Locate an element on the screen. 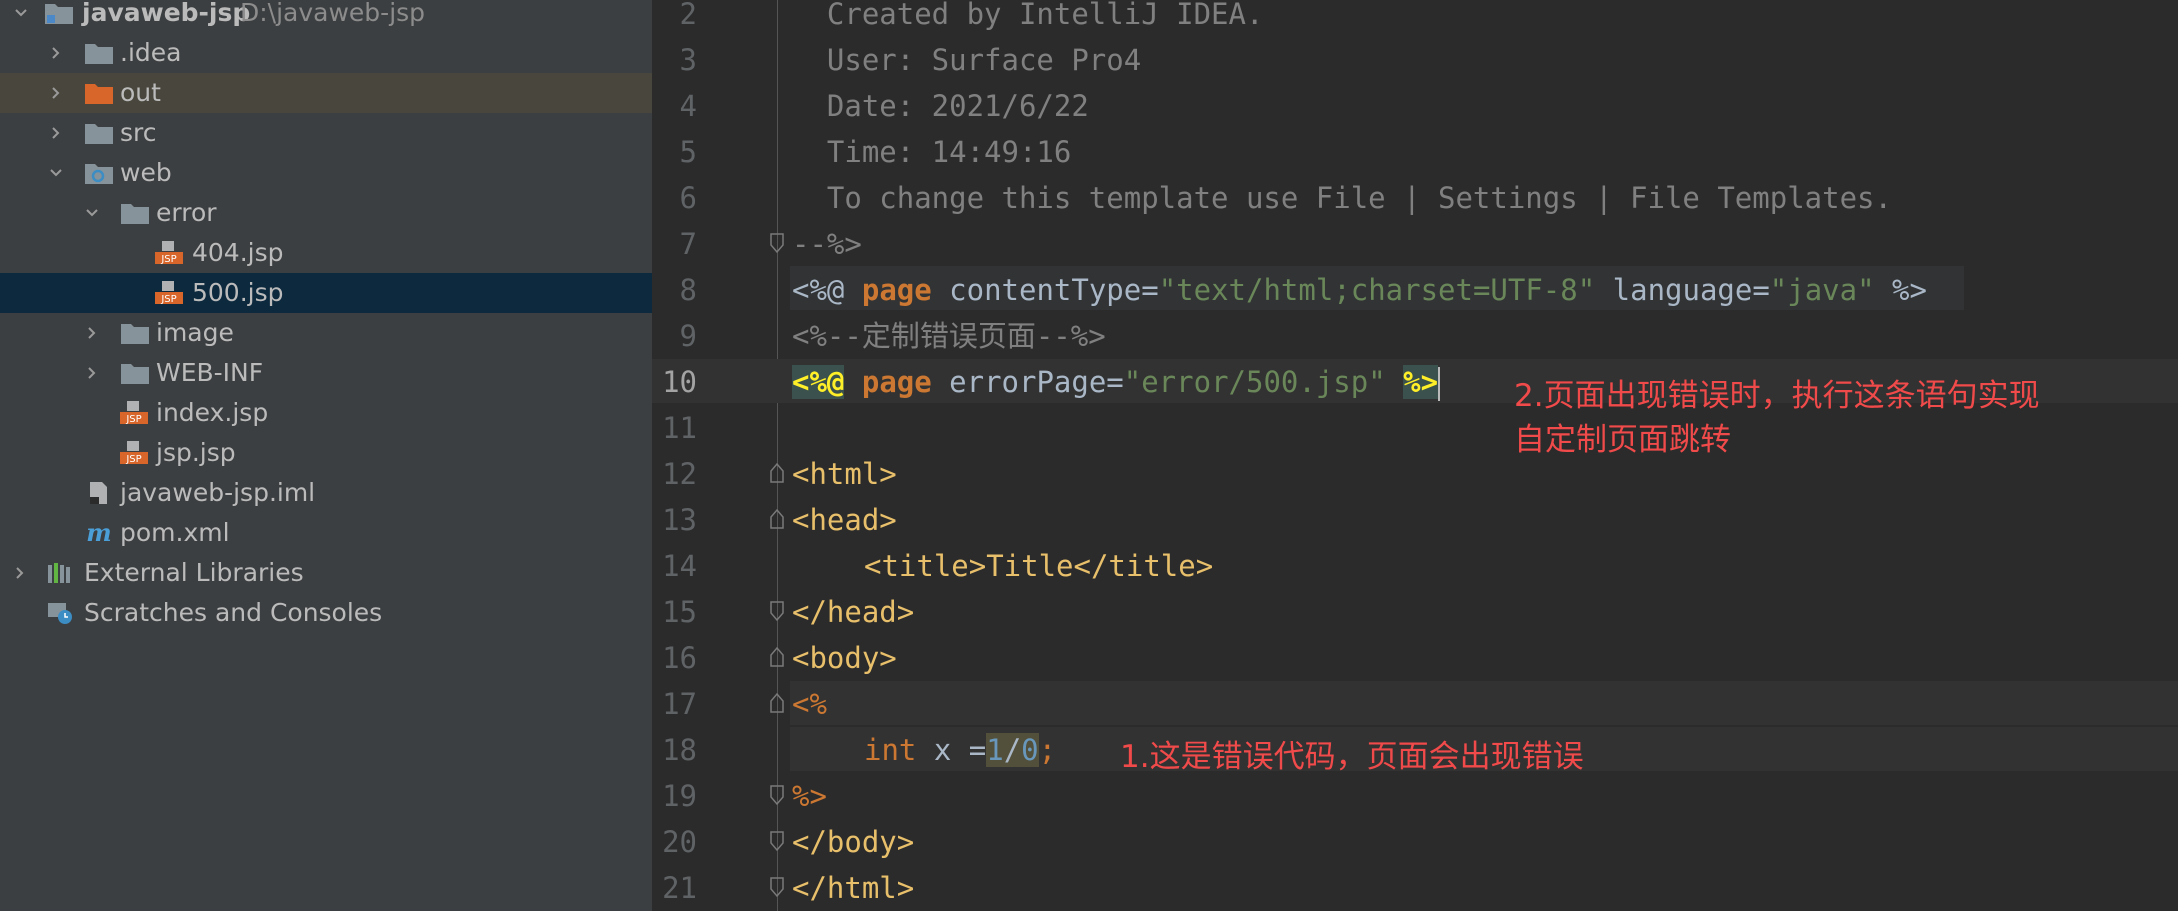 The image size is (2178, 911). line-number: 18 is located at coordinates (679, 750).